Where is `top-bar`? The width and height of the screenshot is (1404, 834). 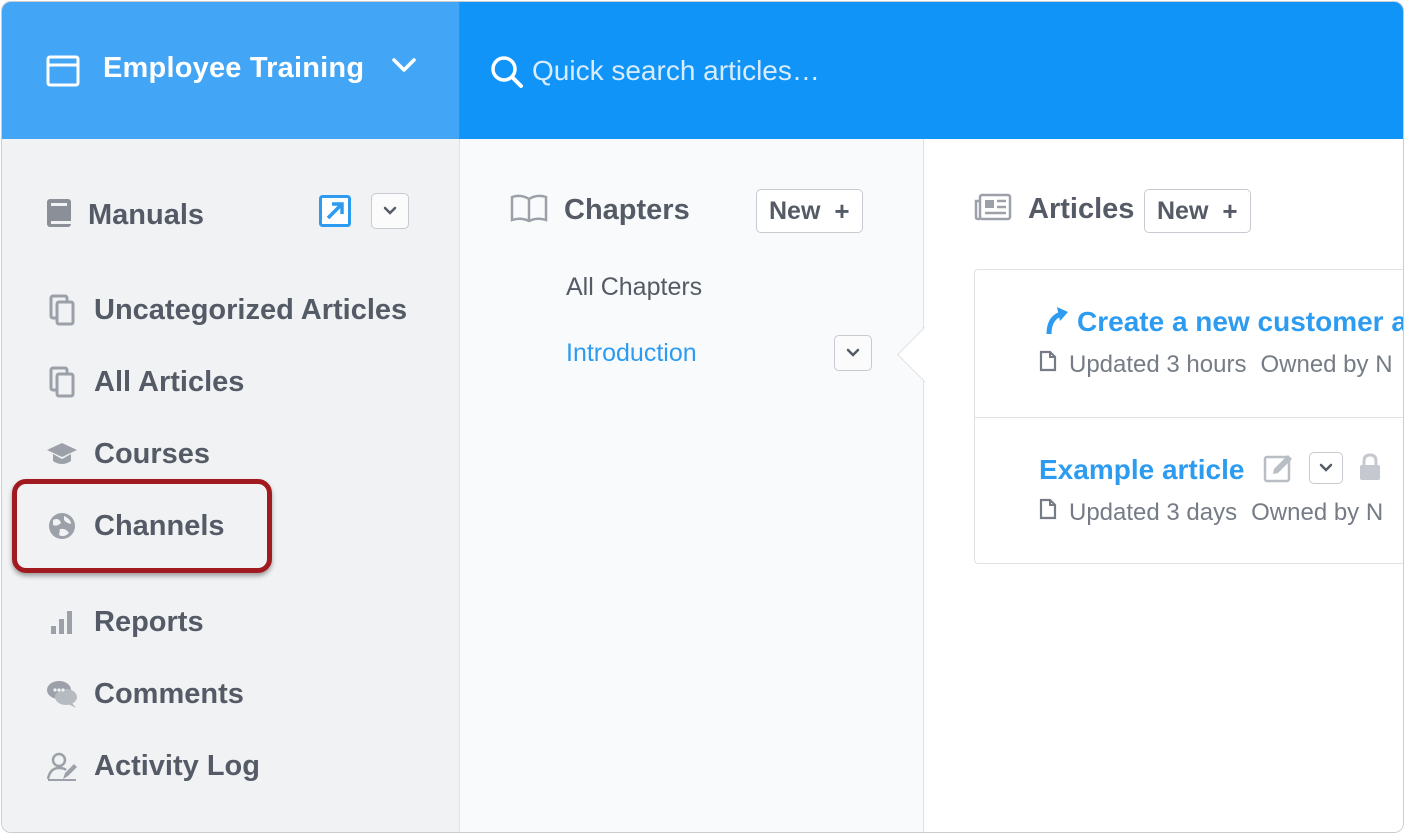
top-bar is located at coordinates (931, 70).